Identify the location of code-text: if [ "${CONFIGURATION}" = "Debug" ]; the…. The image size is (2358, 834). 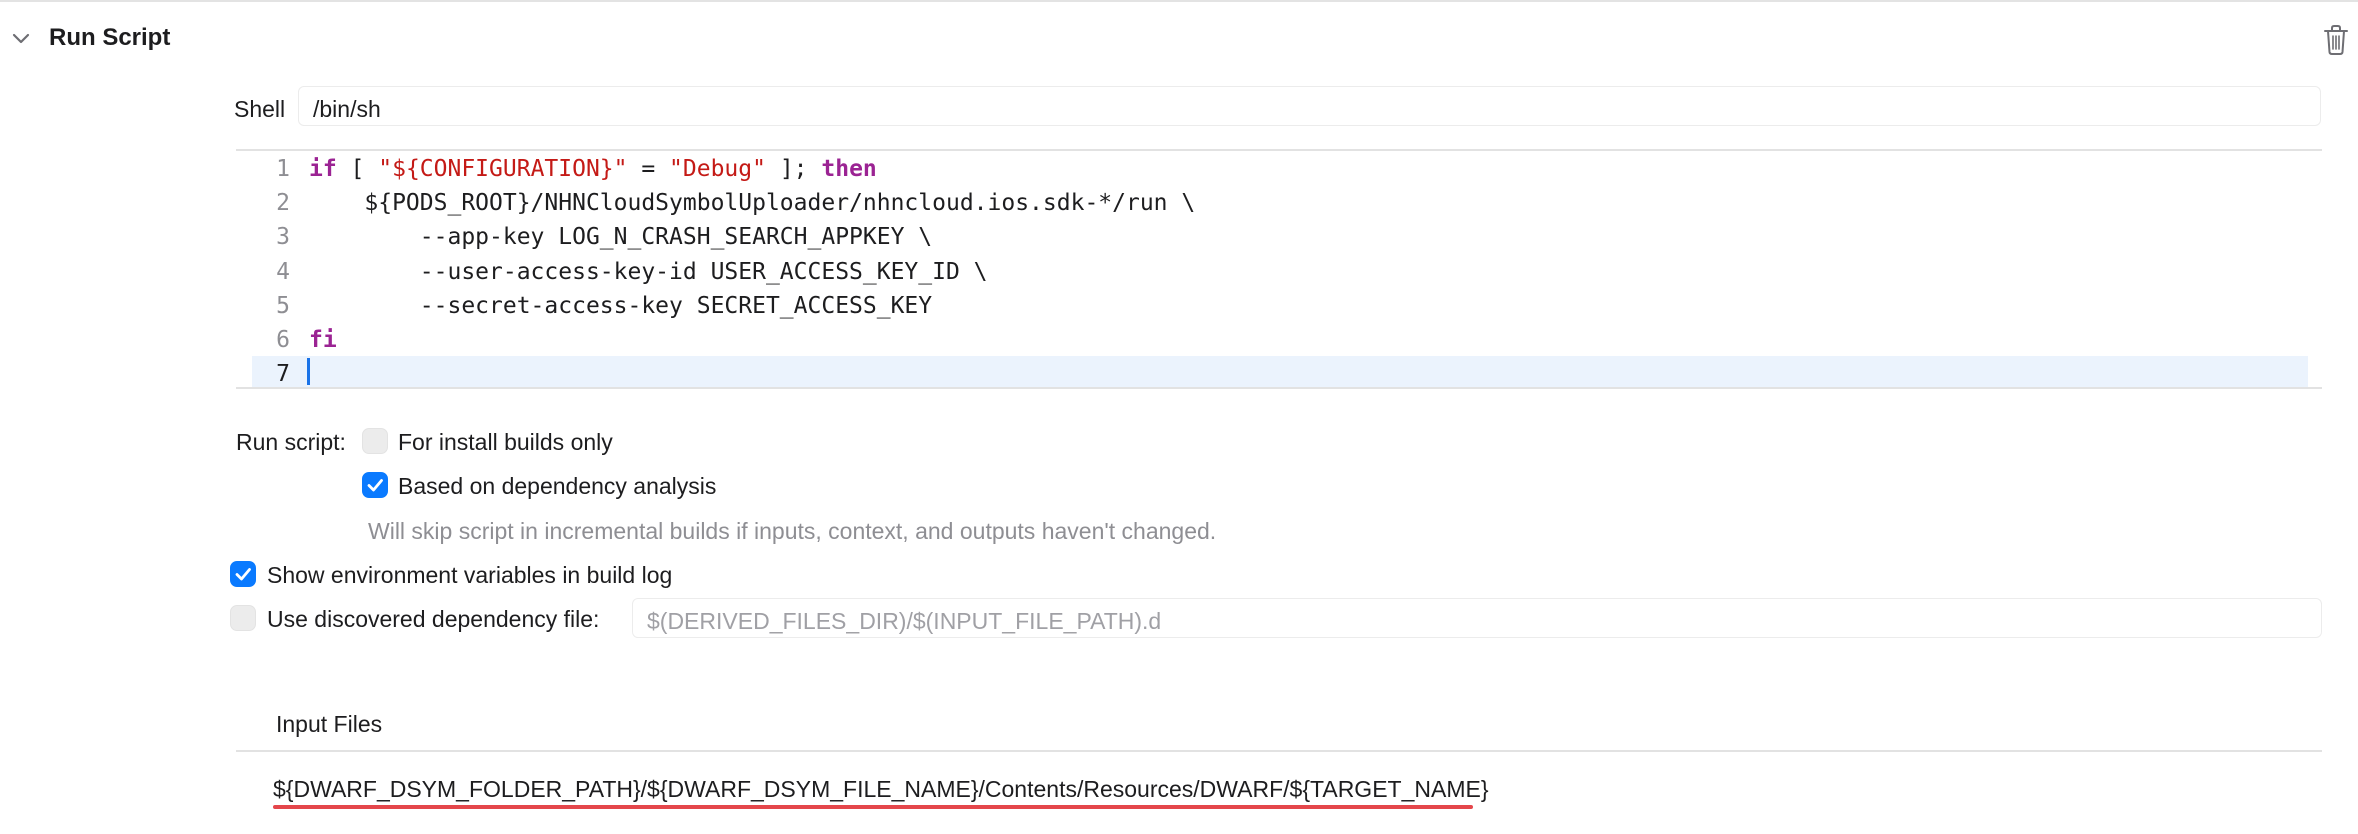
(593, 169).